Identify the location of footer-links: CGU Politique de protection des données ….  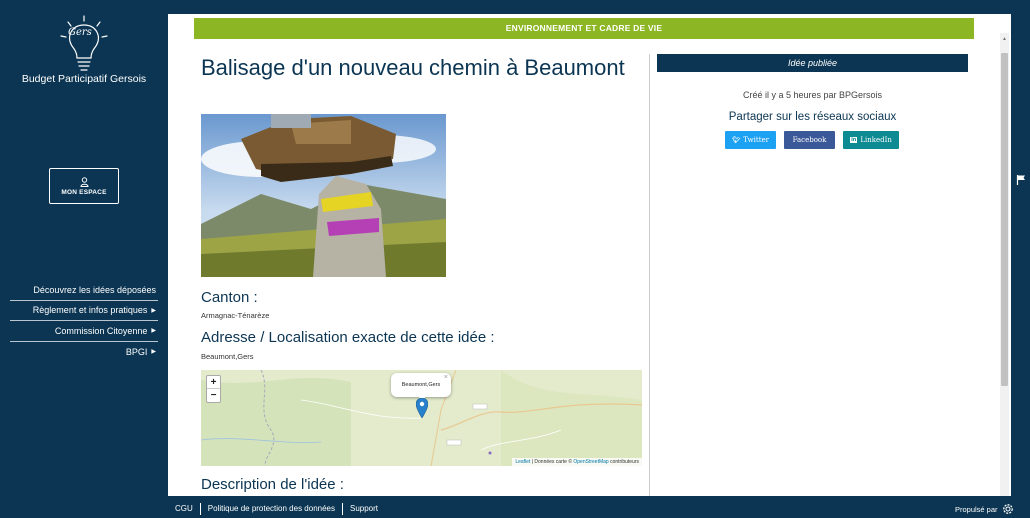
(276, 509).